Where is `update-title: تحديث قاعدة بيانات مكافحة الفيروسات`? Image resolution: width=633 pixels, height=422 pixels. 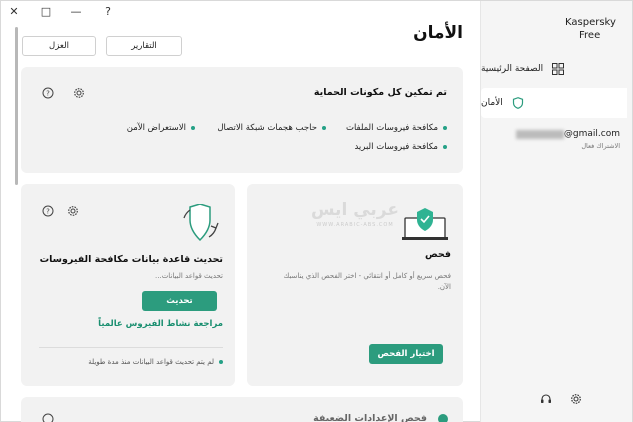
update-title: تحديث قاعدة بيانات مكافحة الفيروسات is located at coordinates (131, 259).